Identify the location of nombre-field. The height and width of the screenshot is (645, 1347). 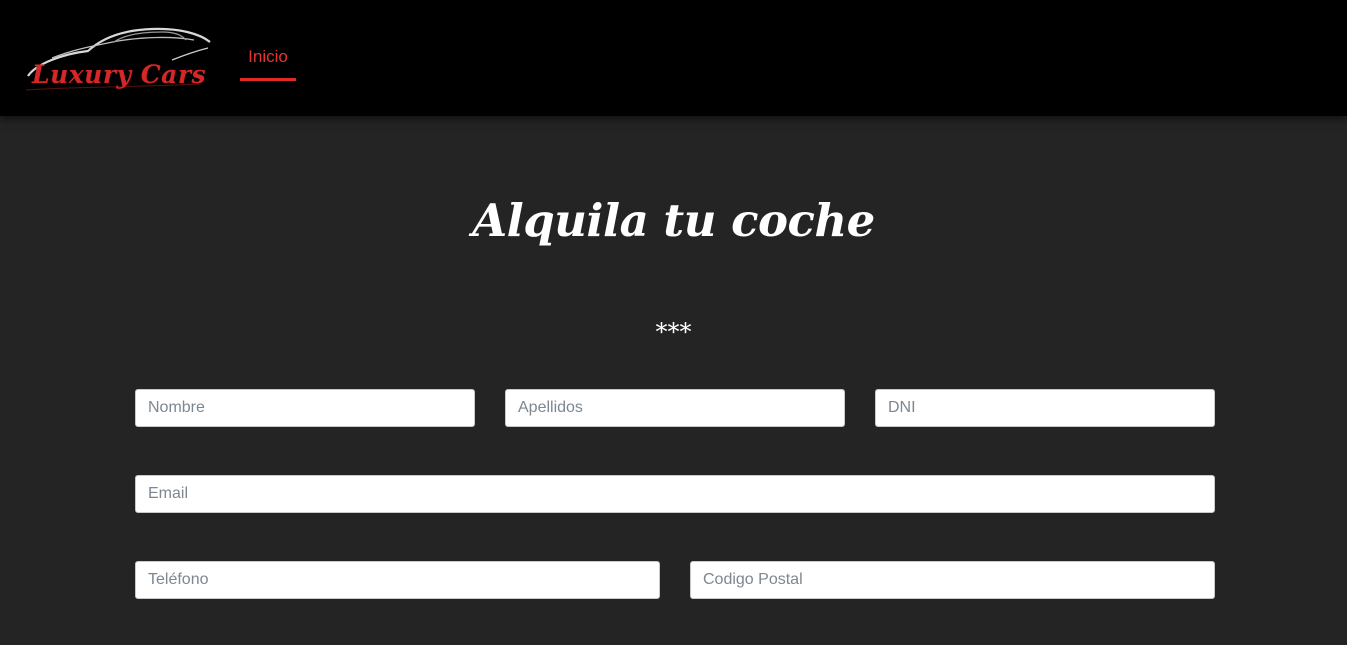
(305, 408).